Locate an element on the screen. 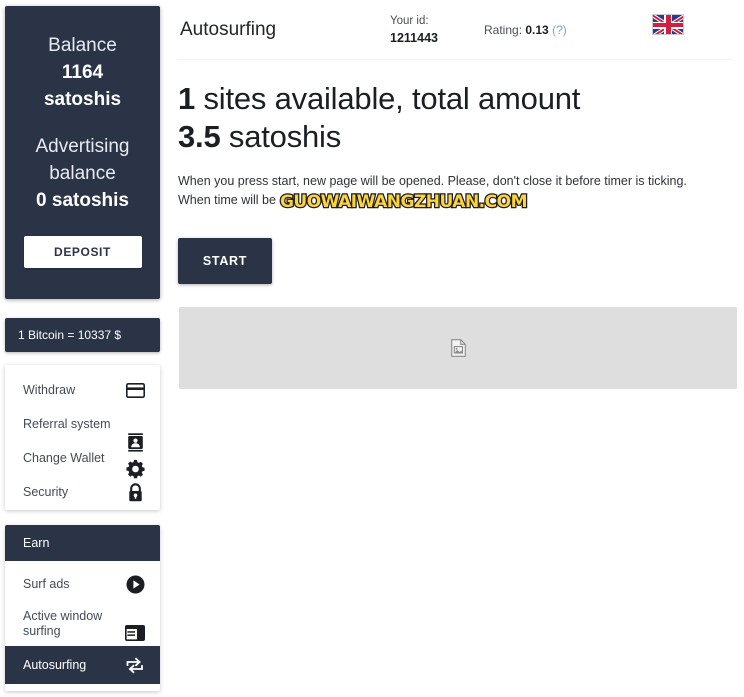 The width and height of the screenshot is (744, 697). sidebar-item-active-window-surfing: Active window surfing is located at coordinates (82, 623).